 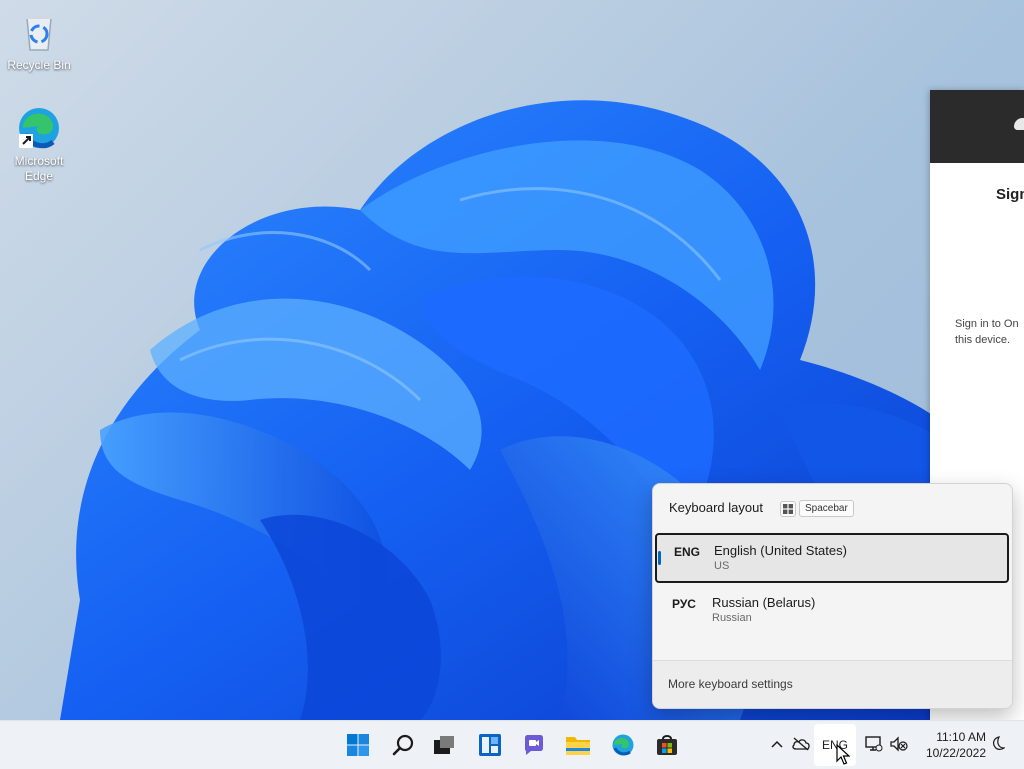 I want to click on chat-icon, so click(x=534, y=745).